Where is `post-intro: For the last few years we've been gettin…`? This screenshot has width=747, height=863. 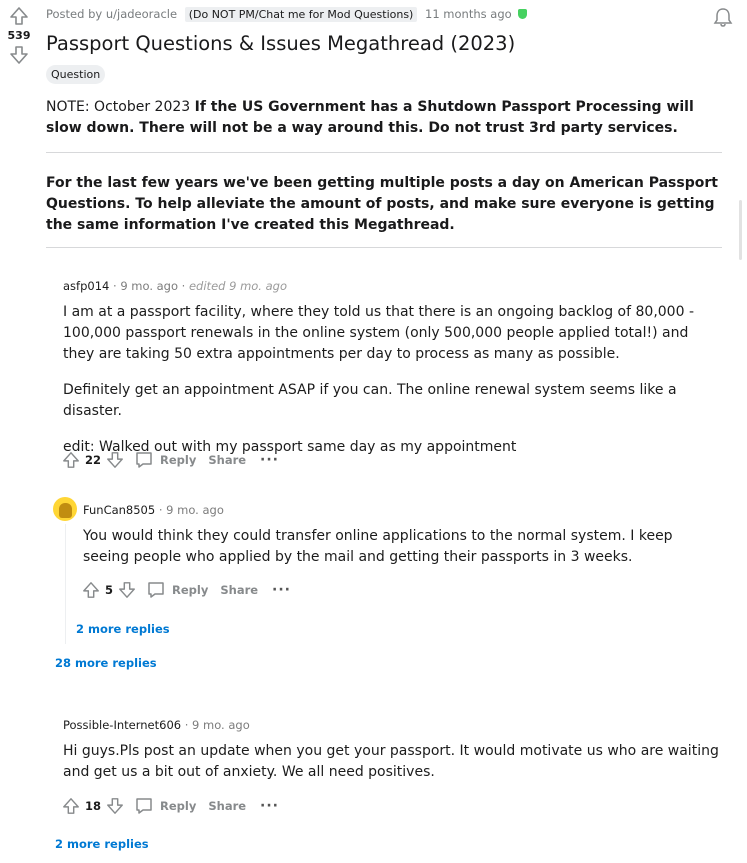
post-intro: For the last few years we've been gettin… is located at coordinates (382, 204).